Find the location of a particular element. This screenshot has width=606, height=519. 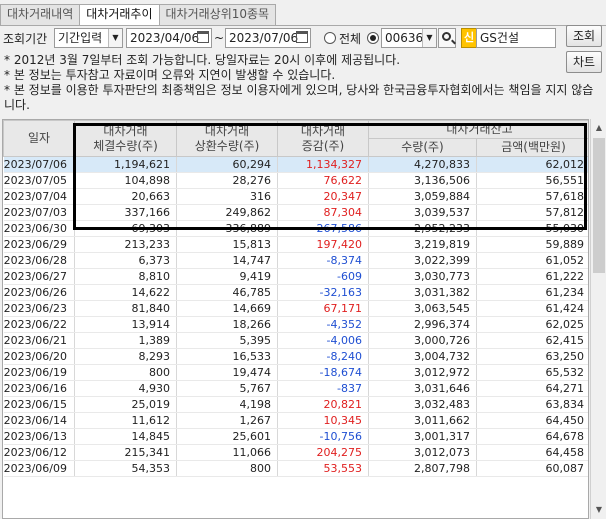

cell-exec-qty: 25,019 is located at coordinates (125, 404).